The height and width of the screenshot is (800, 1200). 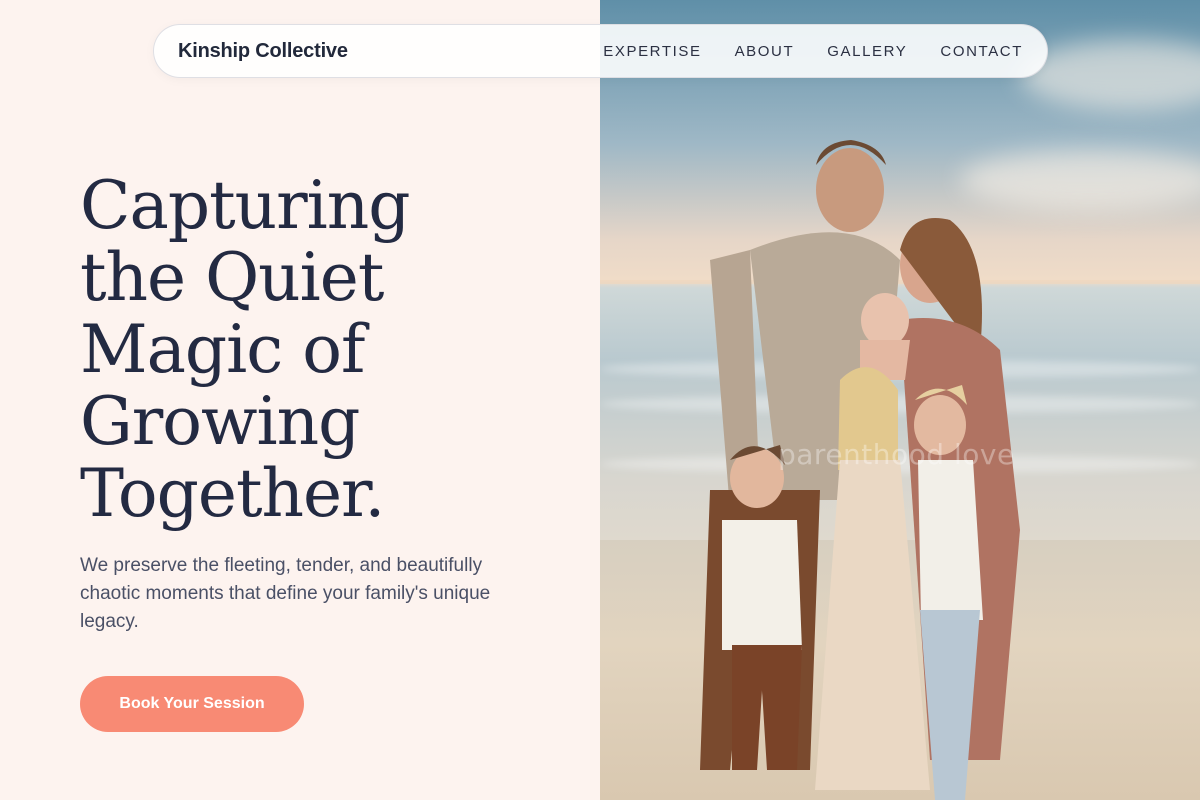 What do you see at coordinates (232, 493) in the screenshot?
I see `headline-line: Together.` at bounding box center [232, 493].